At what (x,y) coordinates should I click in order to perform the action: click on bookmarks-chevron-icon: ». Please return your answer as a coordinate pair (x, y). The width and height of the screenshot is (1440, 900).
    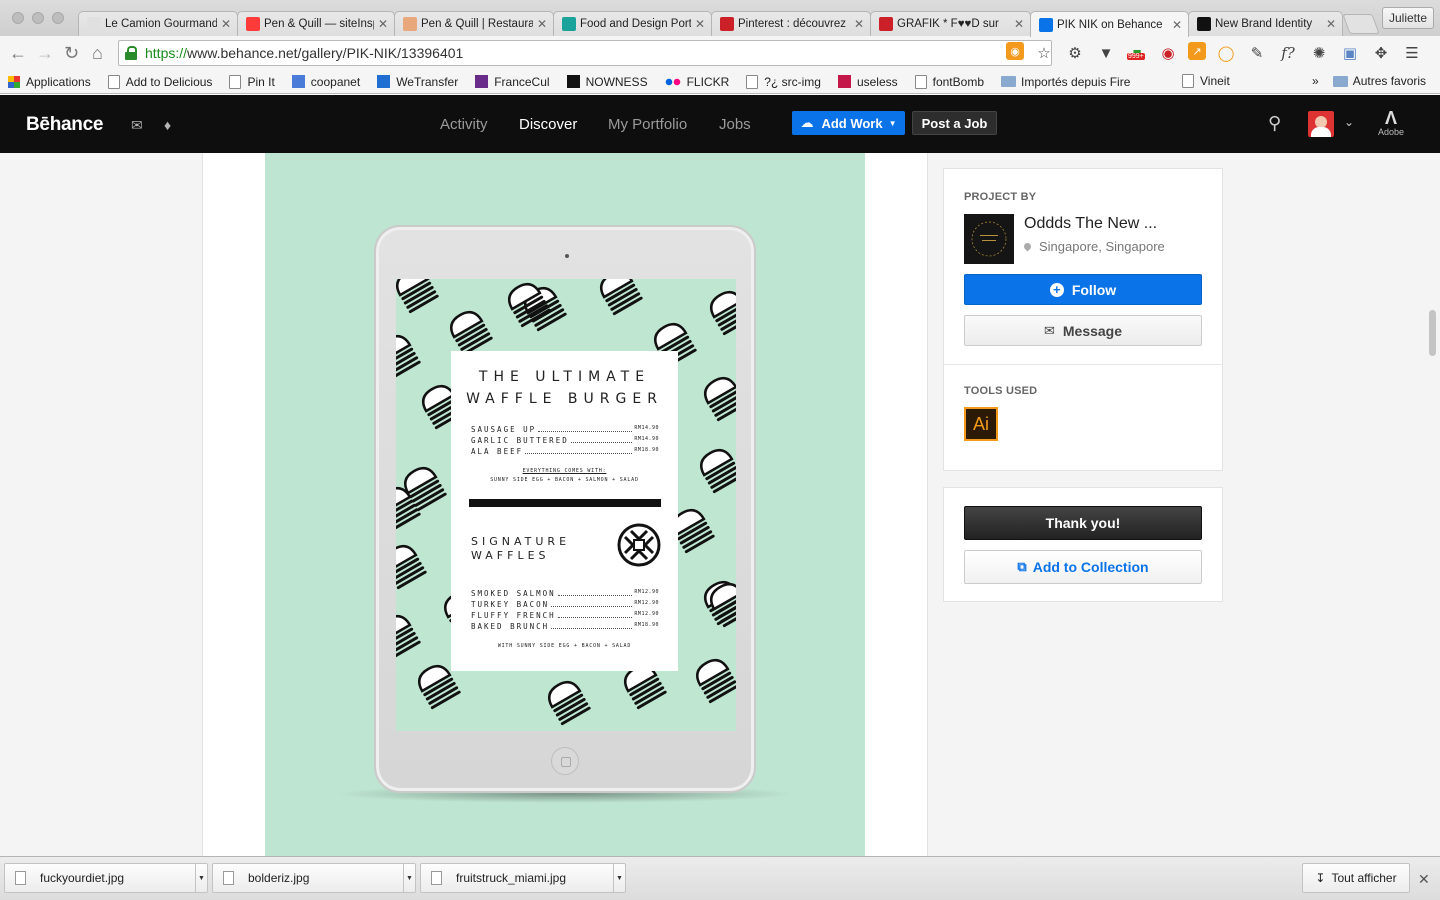
    Looking at the image, I should click on (1315, 81).